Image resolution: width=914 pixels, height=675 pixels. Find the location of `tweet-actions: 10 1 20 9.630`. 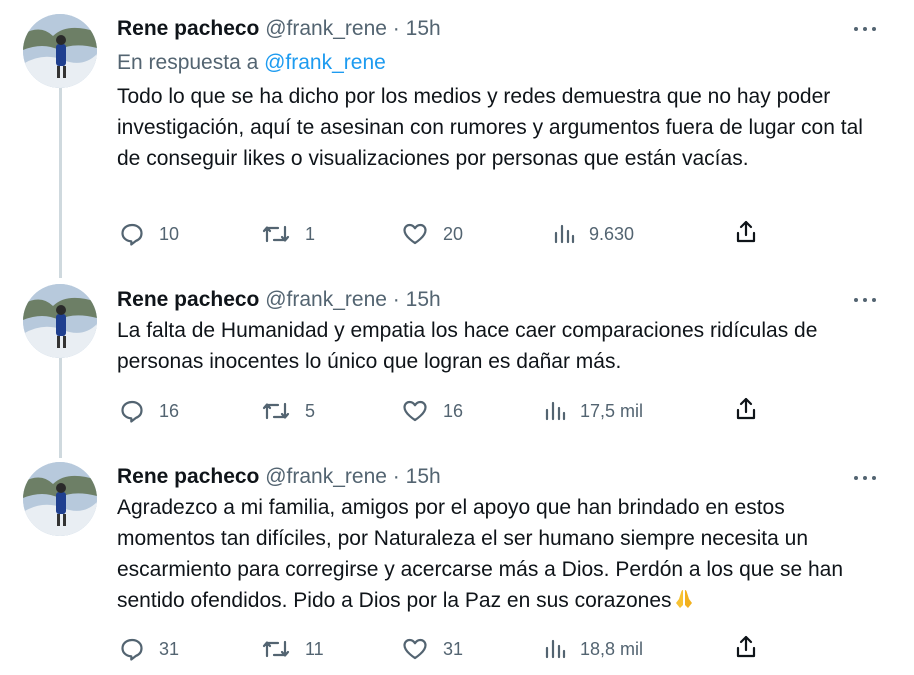

tweet-actions: 10 1 20 9.630 is located at coordinates (440, 234).